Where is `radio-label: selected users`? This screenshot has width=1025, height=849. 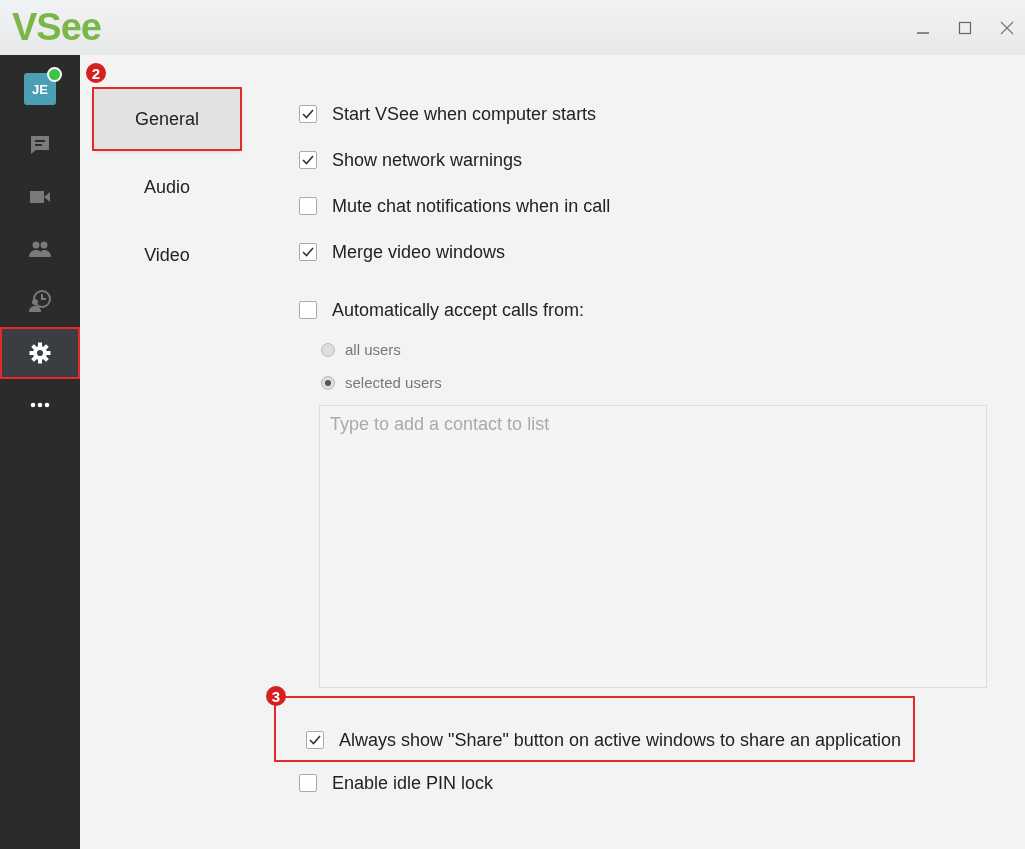 radio-label: selected users is located at coordinates (393, 382).